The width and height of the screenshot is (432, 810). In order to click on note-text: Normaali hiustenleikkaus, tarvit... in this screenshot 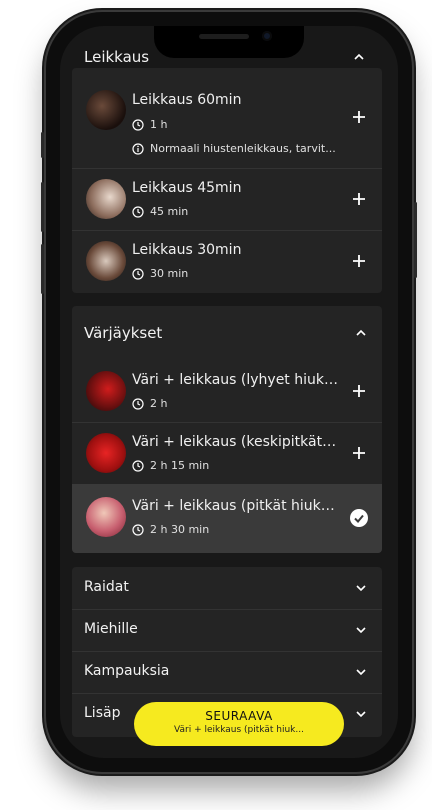, I will do `click(243, 148)`.